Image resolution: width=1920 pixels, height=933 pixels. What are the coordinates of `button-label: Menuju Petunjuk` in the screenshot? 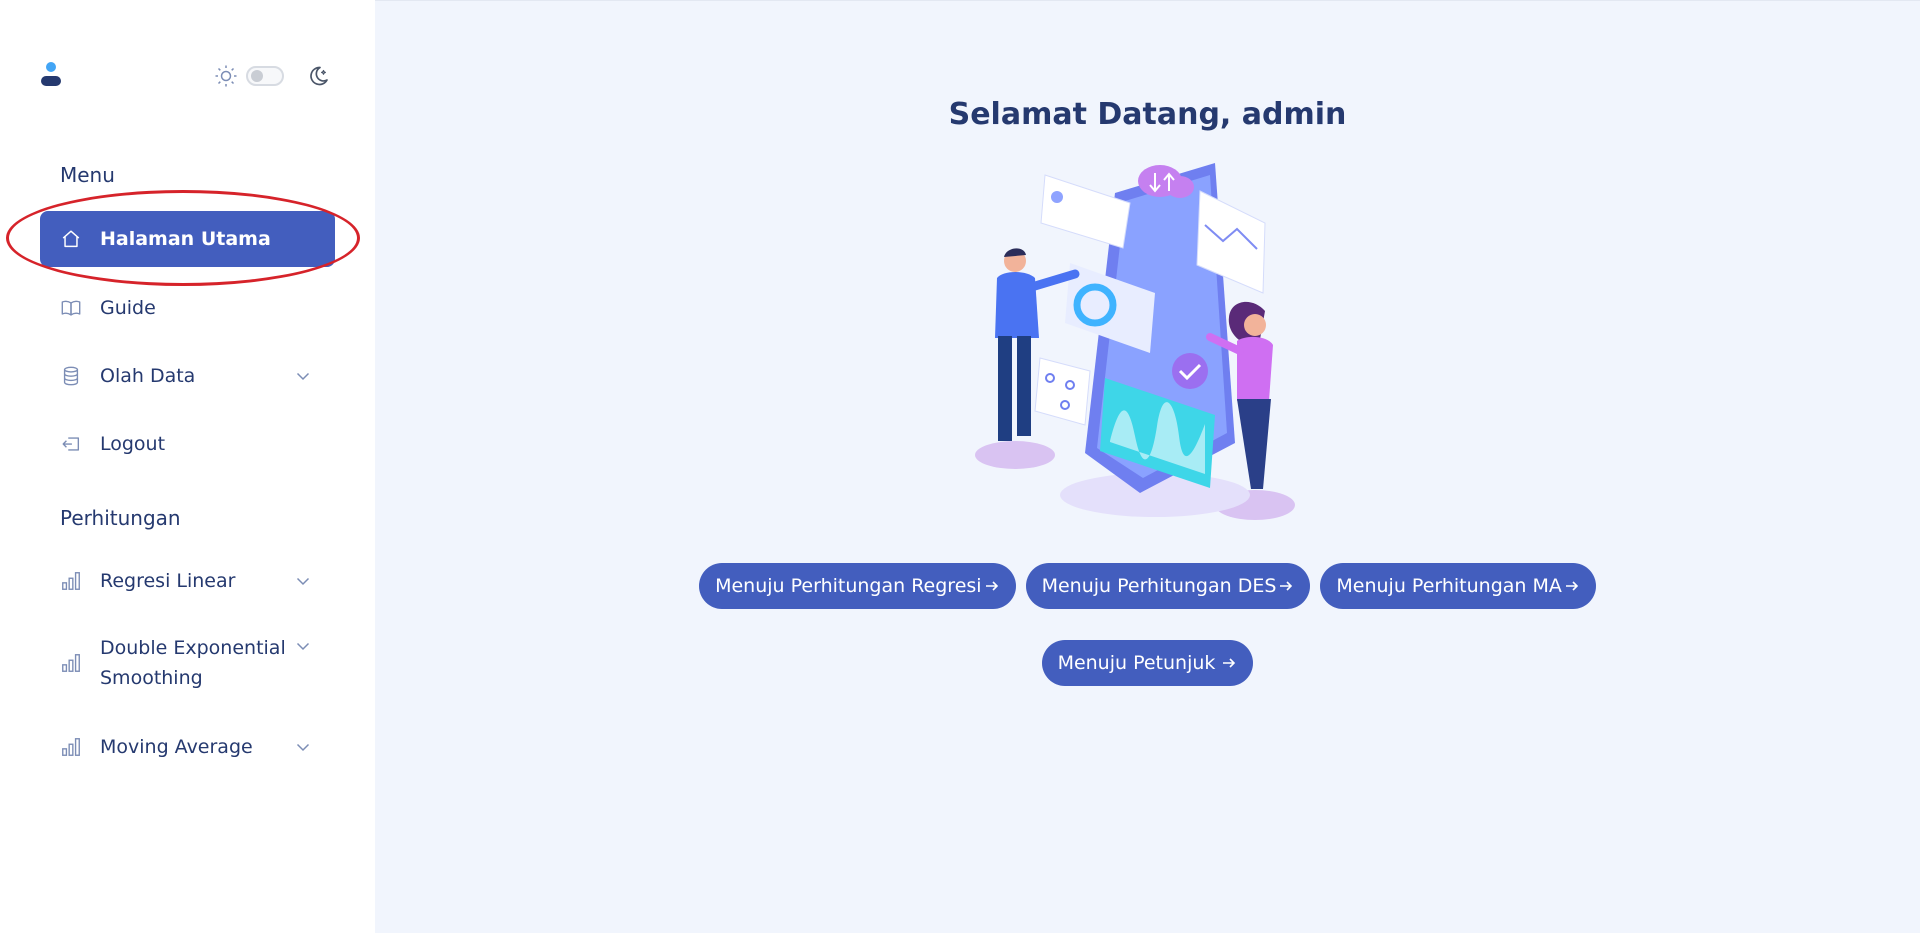 It's located at (1136, 663).